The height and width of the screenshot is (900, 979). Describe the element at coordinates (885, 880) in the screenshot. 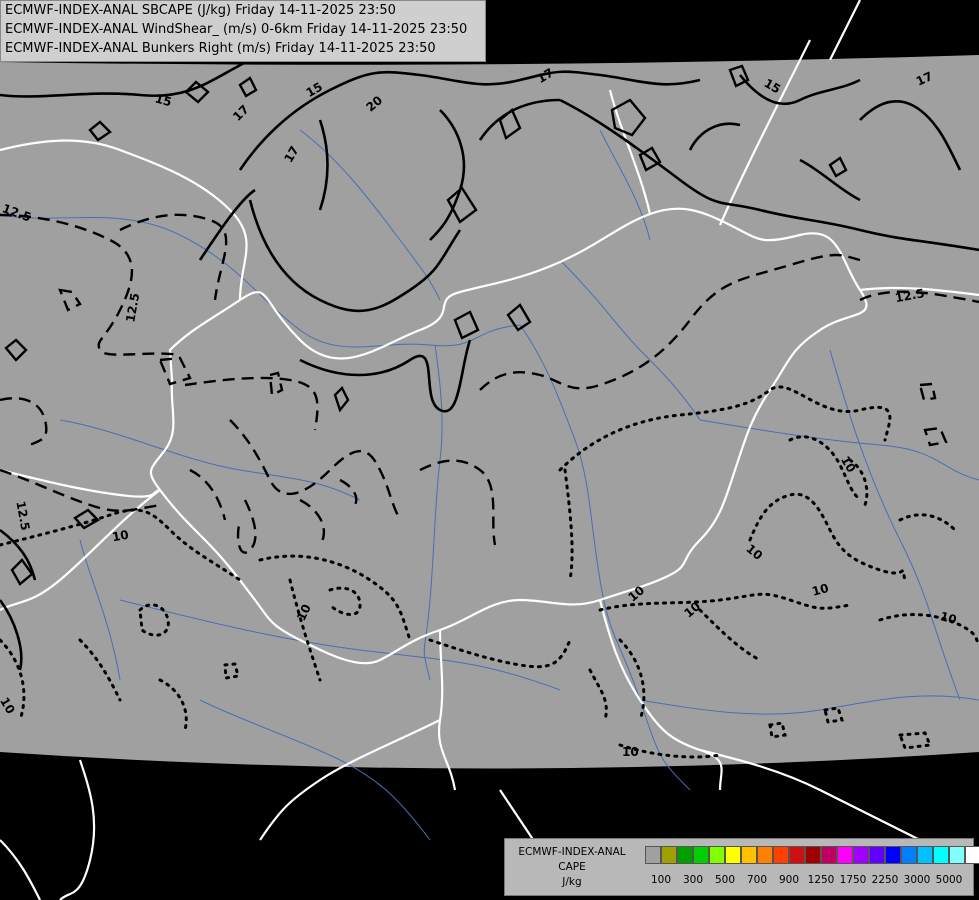

I see `legend-tick: 2250` at that location.